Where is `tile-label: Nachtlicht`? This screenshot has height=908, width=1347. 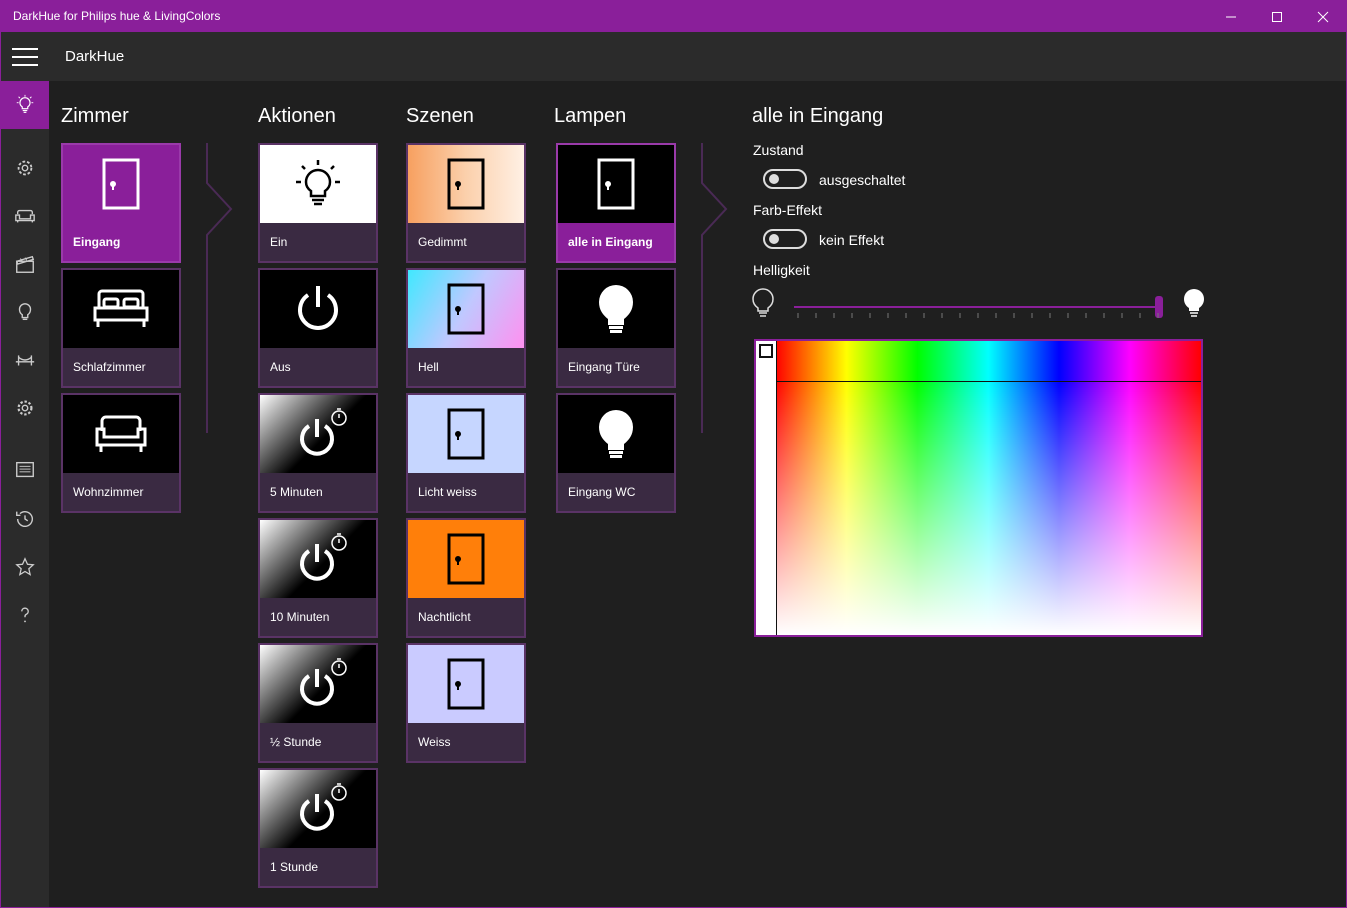
tile-label: Nachtlicht is located at coordinates (444, 617).